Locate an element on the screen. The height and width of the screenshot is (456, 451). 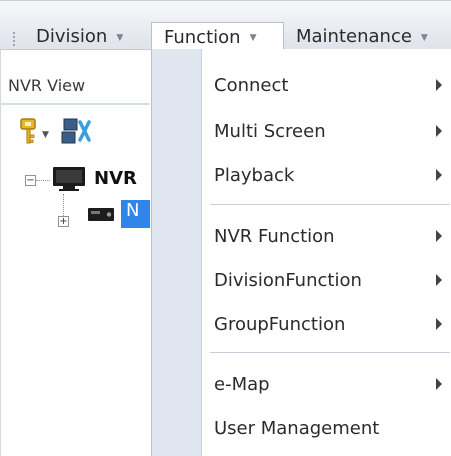
menu-item-e-map: e-Map is located at coordinates (326, 384).